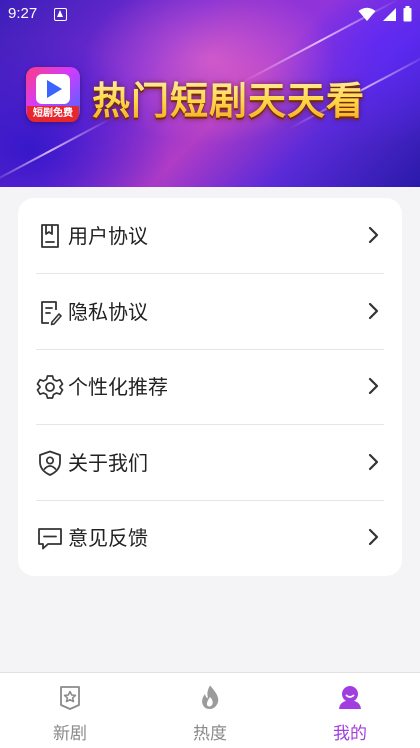 The height and width of the screenshot is (748, 420). I want to click on light-streak, so click(56, 151).